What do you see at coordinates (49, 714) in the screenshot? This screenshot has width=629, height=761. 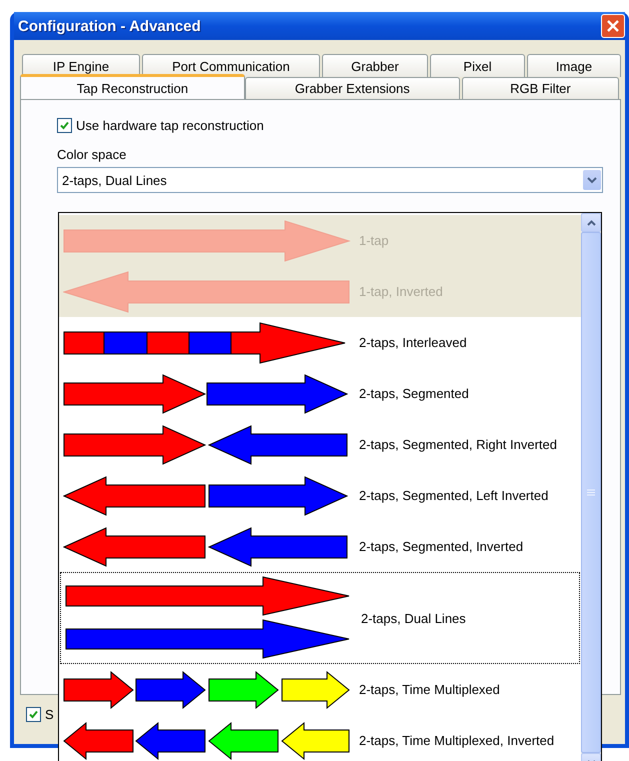 I see `checkbox-label: S` at bounding box center [49, 714].